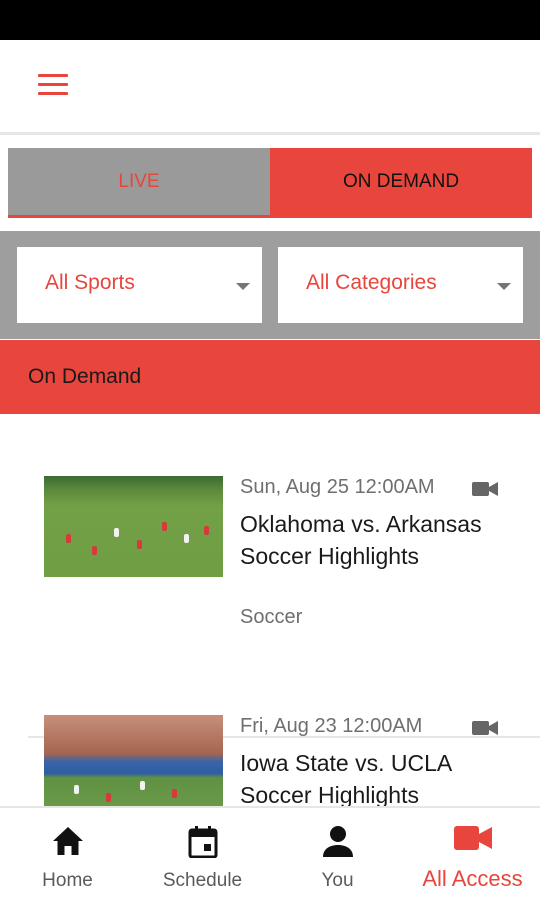  I want to click on tab-on-demand: ON DEMAND, so click(401, 181).